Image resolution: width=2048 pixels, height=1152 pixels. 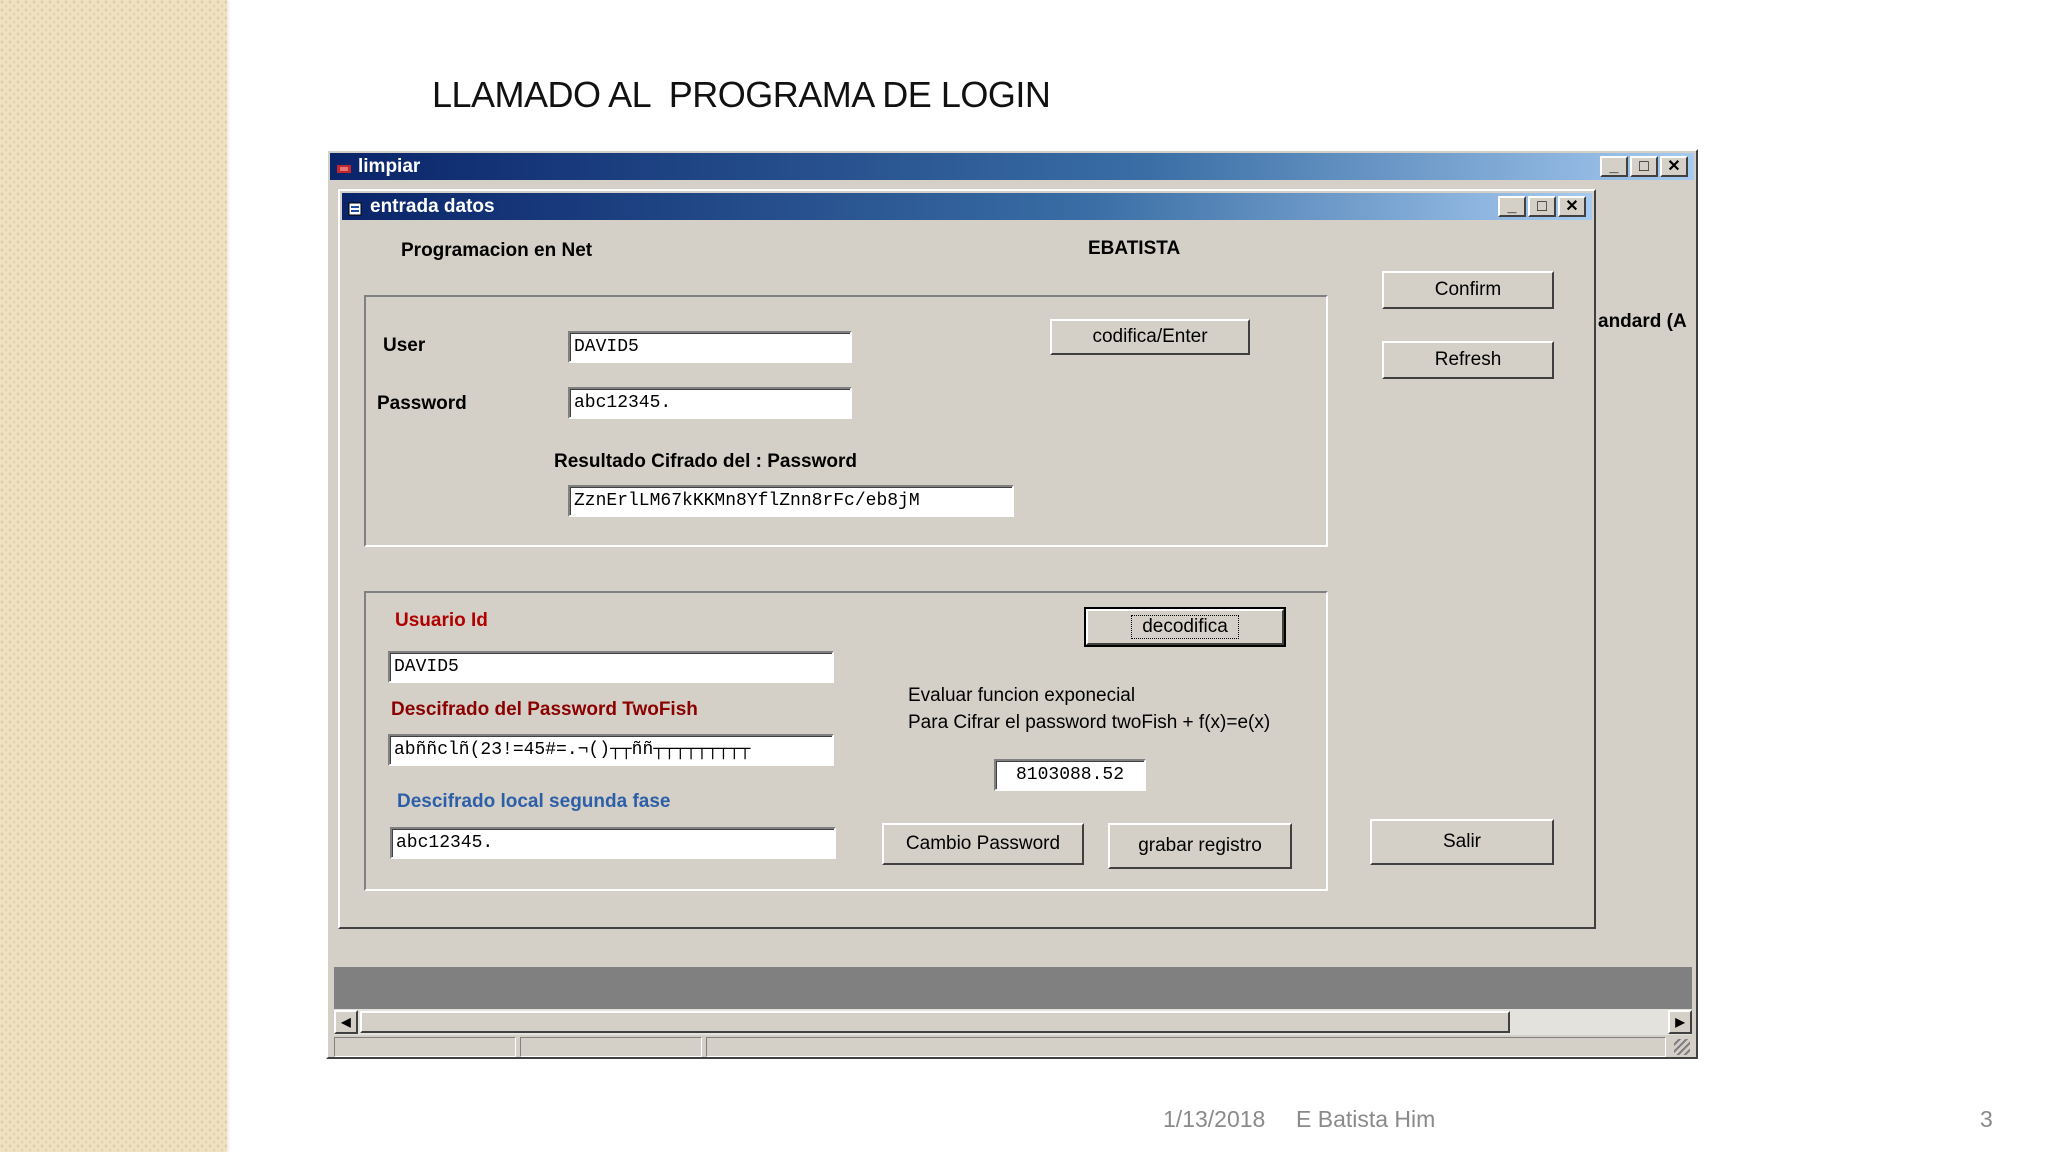 I want to click on scroll-right-icon: ▶, so click(x=1680, y=1022).